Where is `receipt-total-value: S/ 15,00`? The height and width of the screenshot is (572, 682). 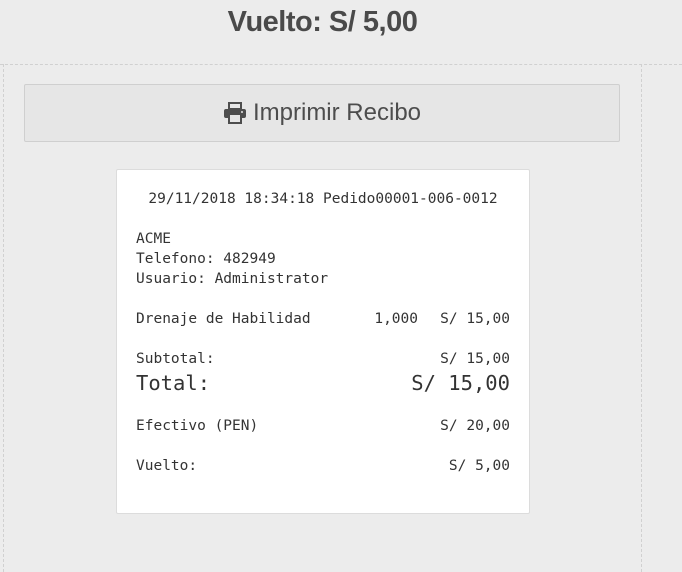 receipt-total-value: S/ 15,00 is located at coordinates (460, 383).